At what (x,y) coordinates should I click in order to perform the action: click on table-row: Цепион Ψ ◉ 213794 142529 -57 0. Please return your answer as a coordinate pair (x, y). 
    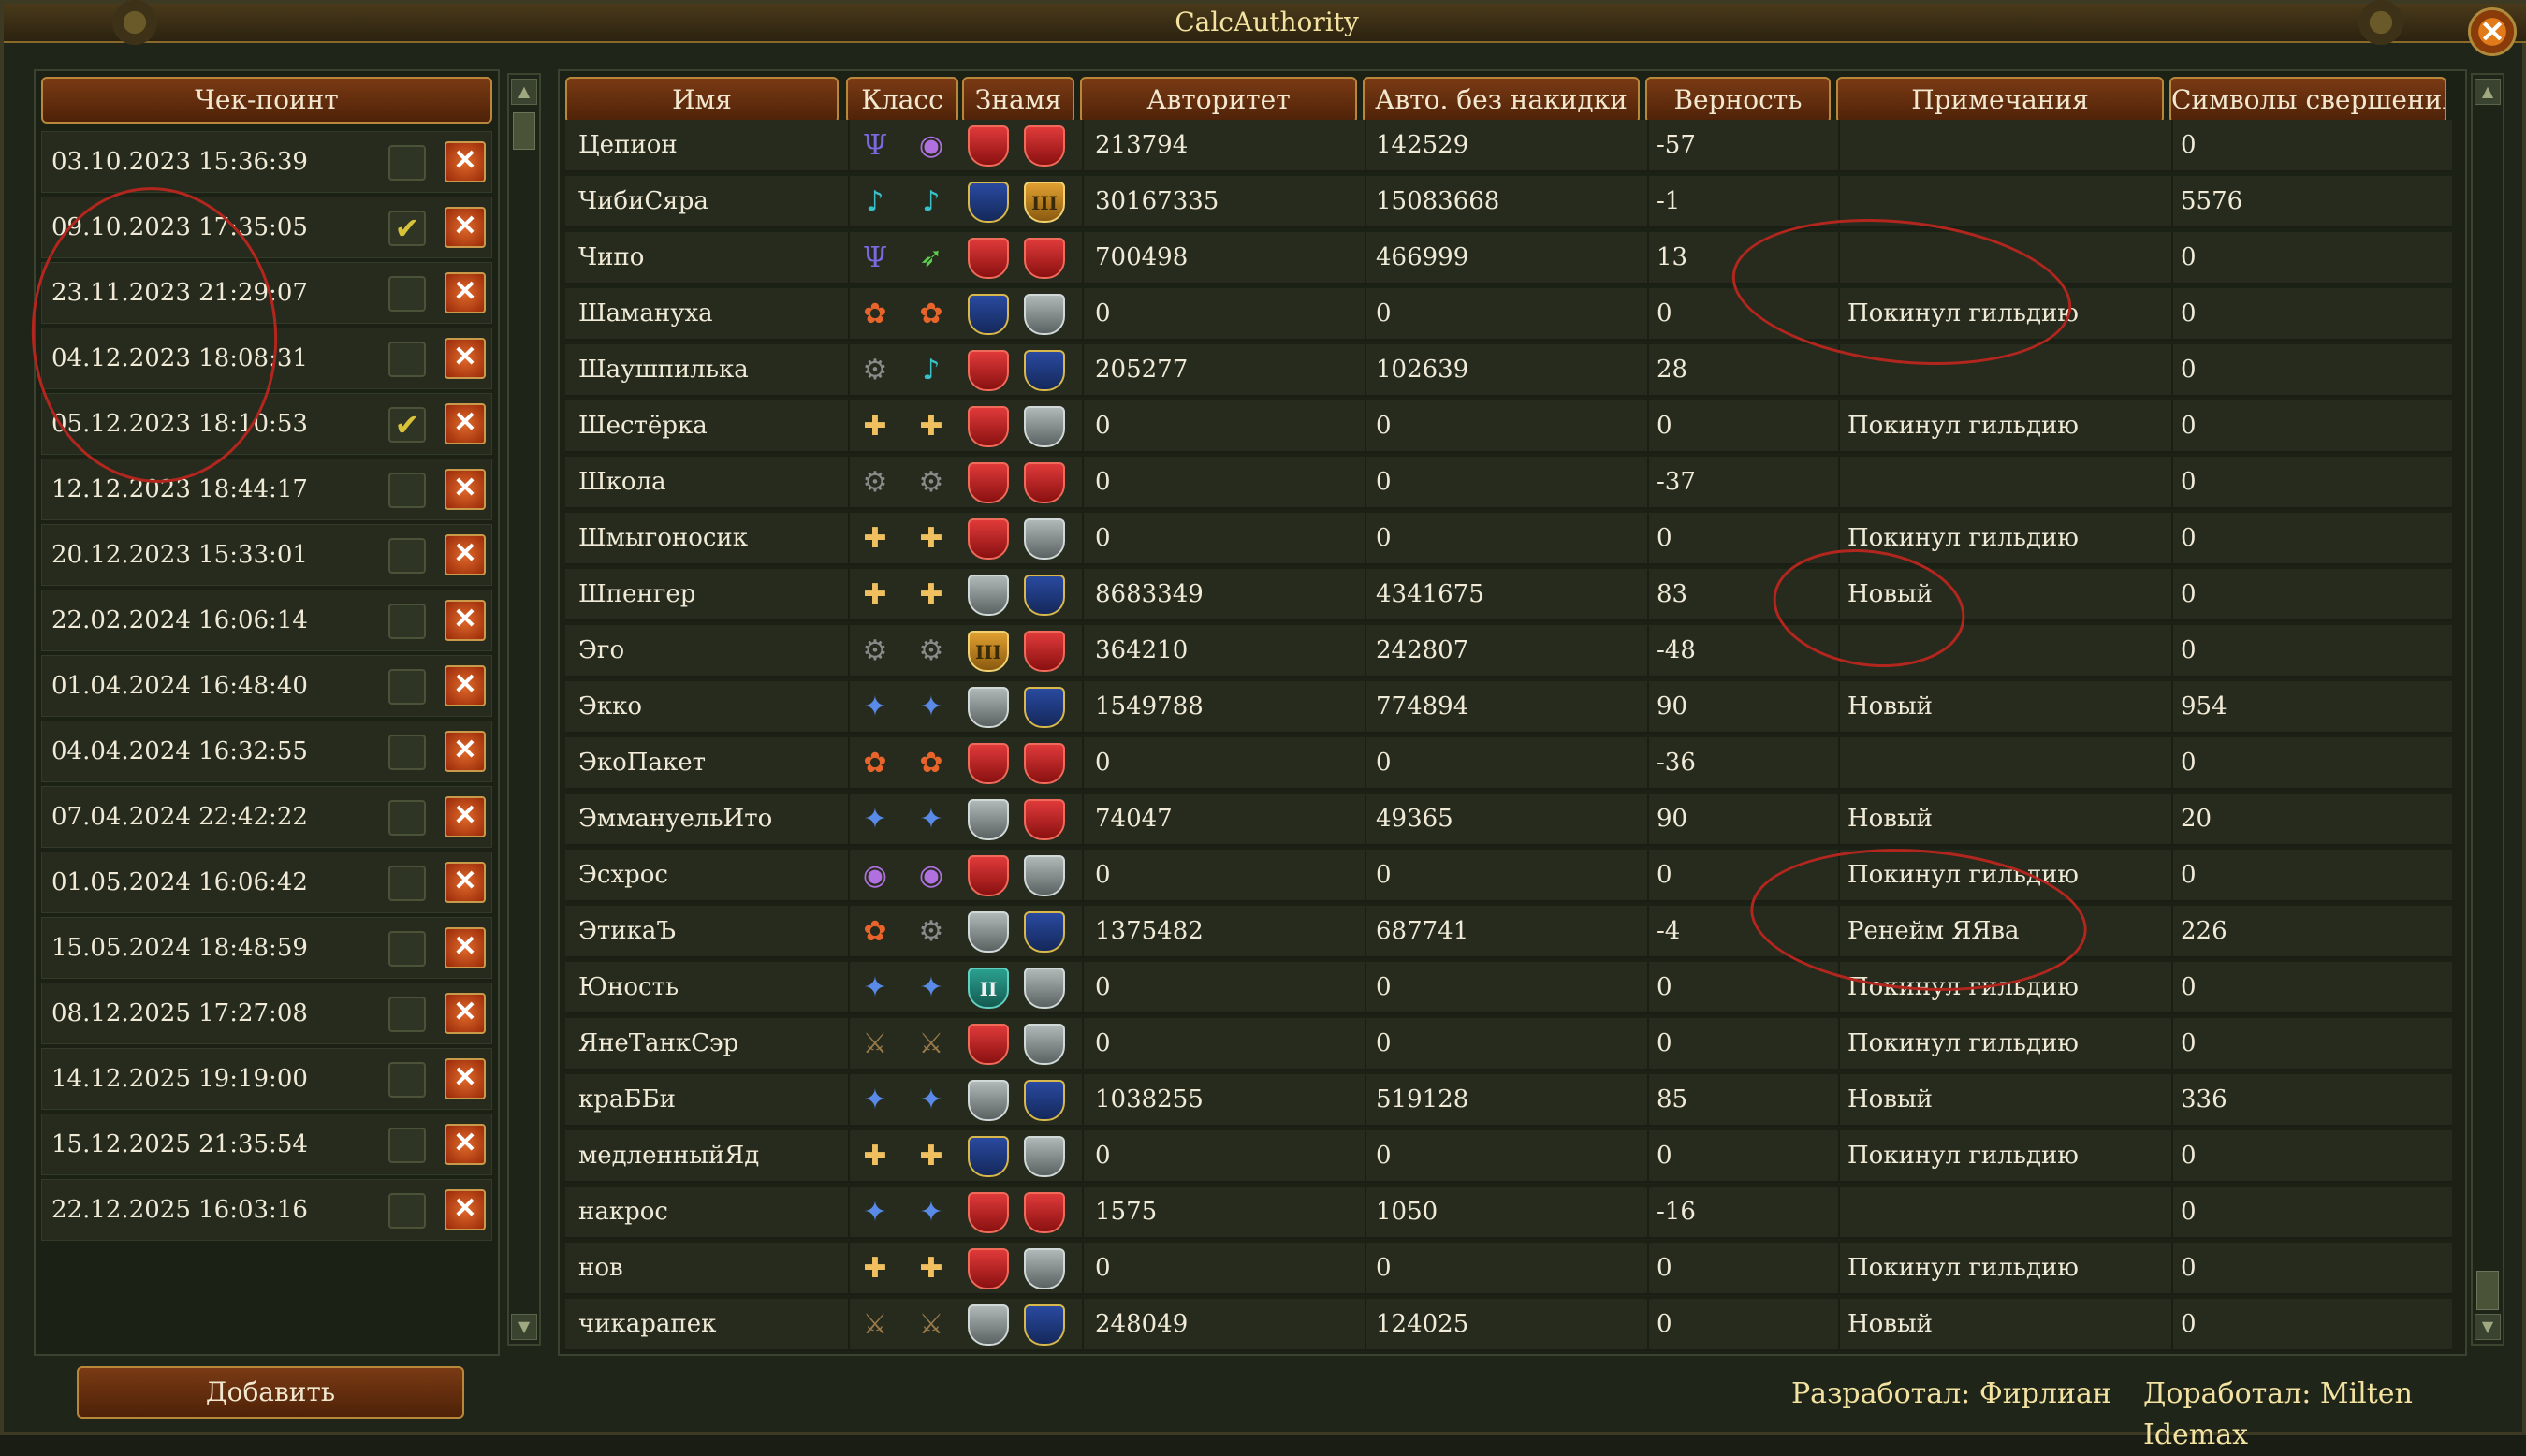
    Looking at the image, I should click on (1508, 146).